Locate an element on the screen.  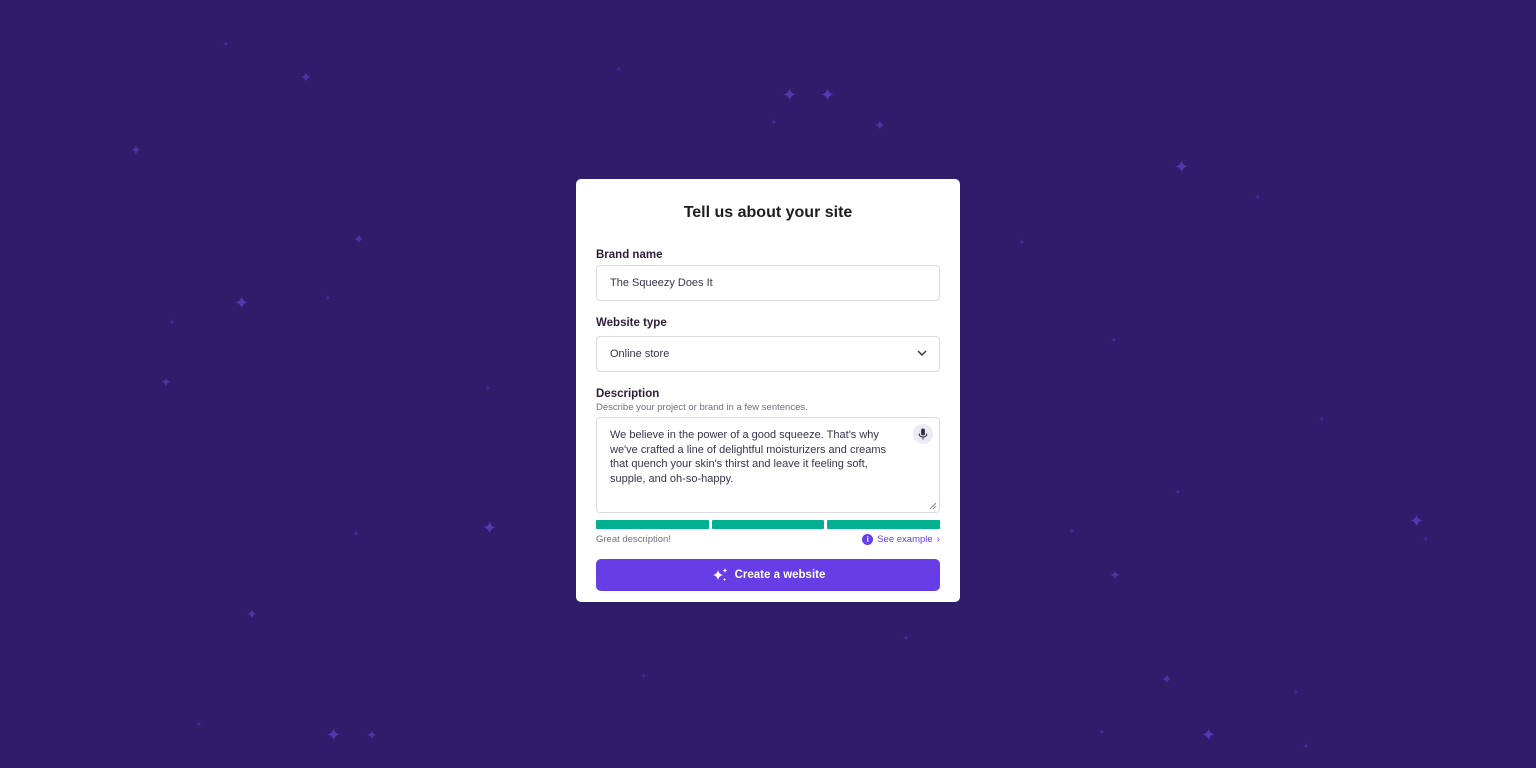
card-title: Tell us about your site is located at coordinates (768, 212).